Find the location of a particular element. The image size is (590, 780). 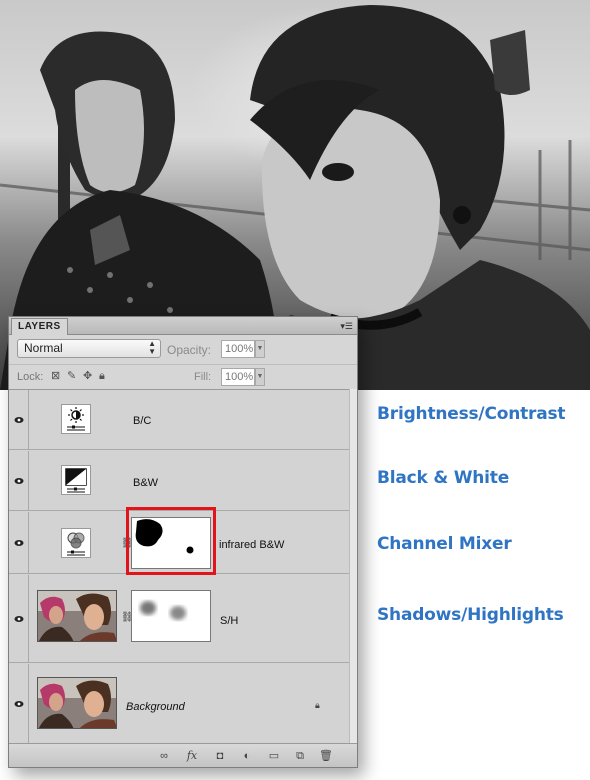

lock-row: Lock: ⊠ ✎ ✥ 🔒︎ Fill: 100% ▼ is located at coordinates (183, 376).